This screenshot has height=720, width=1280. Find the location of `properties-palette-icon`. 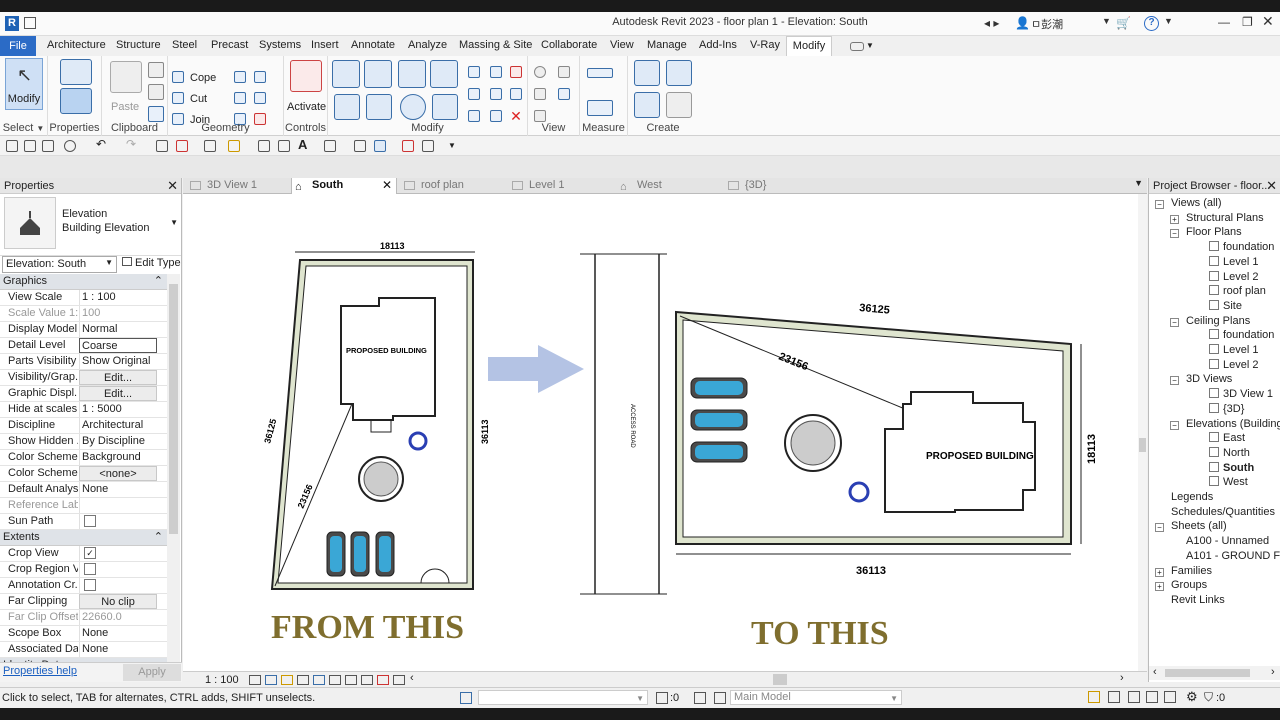

properties-palette-icon is located at coordinates (76, 101).